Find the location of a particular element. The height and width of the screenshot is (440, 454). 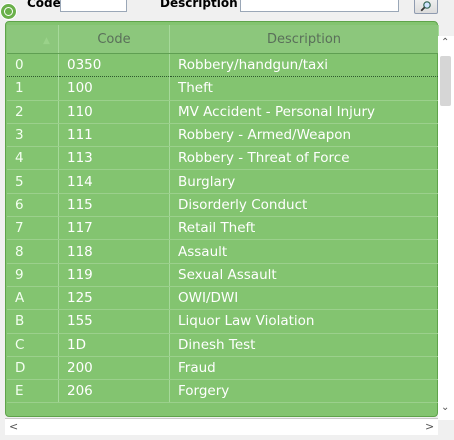

row-description: Sexual Assault is located at coordinates (304, 275).